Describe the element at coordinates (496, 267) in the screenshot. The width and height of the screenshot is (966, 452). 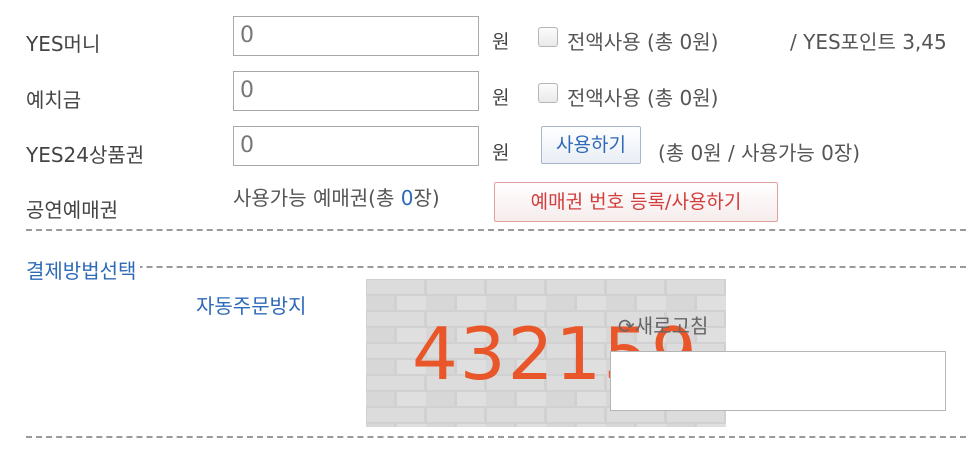
I see `divider-section` at that location.